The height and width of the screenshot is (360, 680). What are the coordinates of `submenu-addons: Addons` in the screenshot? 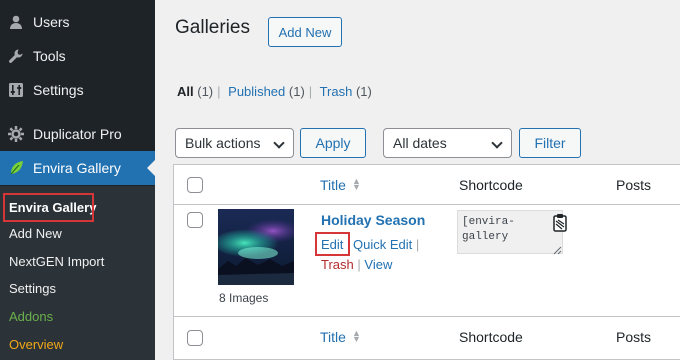 It's located at (31, 317).